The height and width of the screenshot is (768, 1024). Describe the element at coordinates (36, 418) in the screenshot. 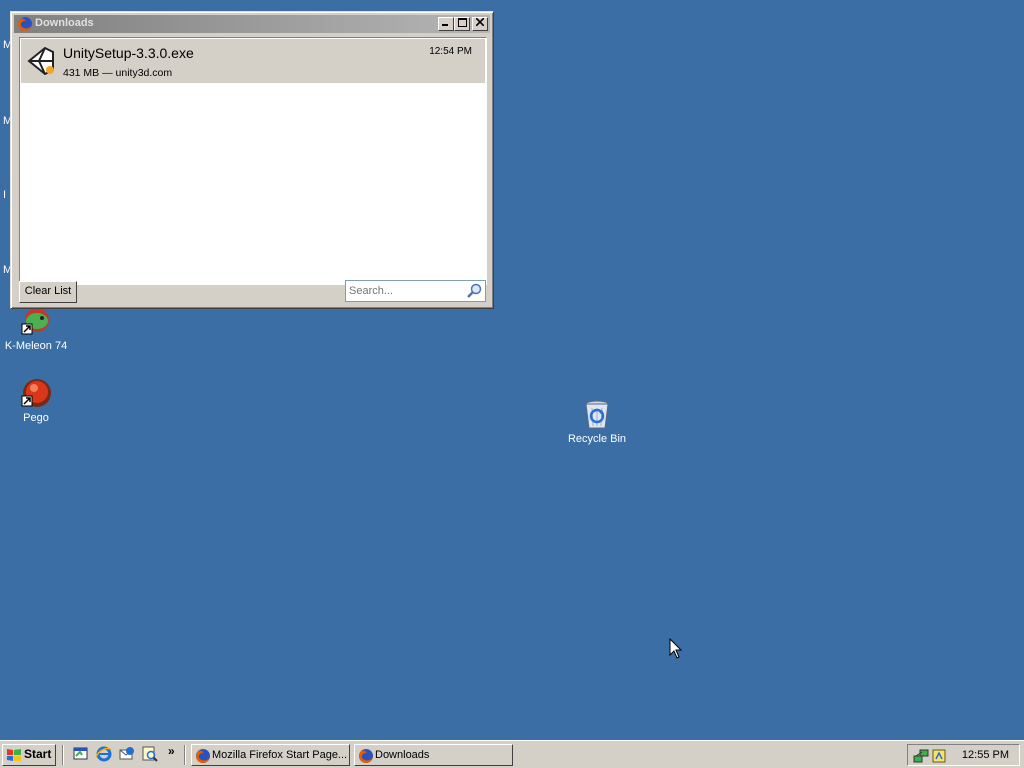

I see `desktop-icon-label: Pego` at that location.